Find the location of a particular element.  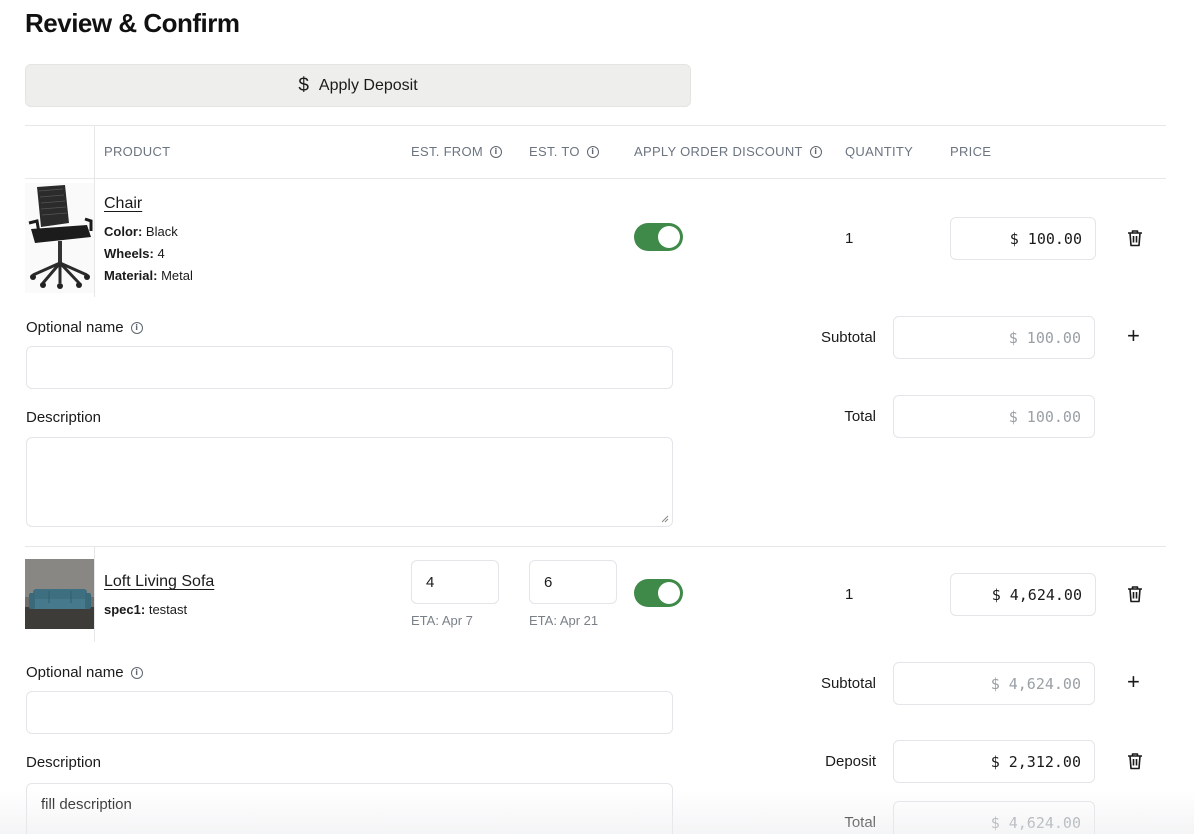

total-field: $ 100.00 is located at coordinates (994, 416).